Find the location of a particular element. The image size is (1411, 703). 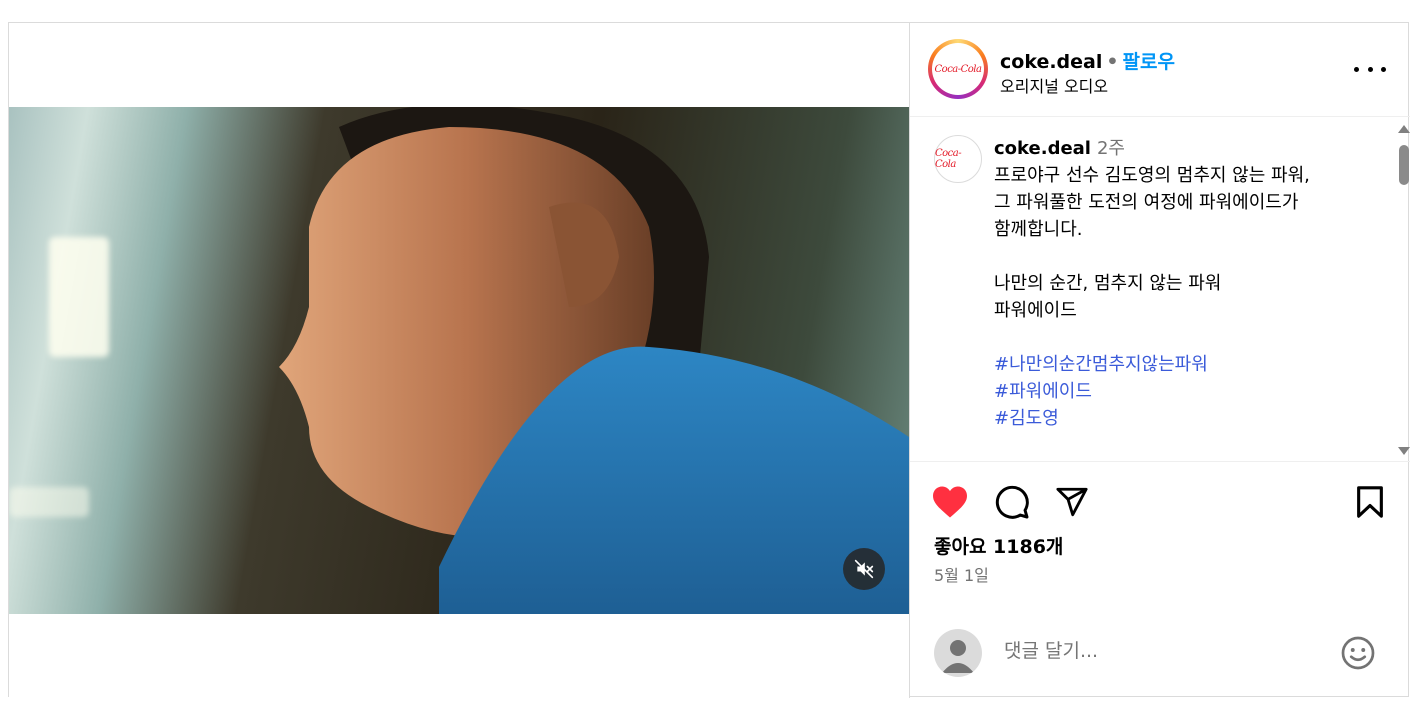

share-button is located at coordinates (1072, 502).